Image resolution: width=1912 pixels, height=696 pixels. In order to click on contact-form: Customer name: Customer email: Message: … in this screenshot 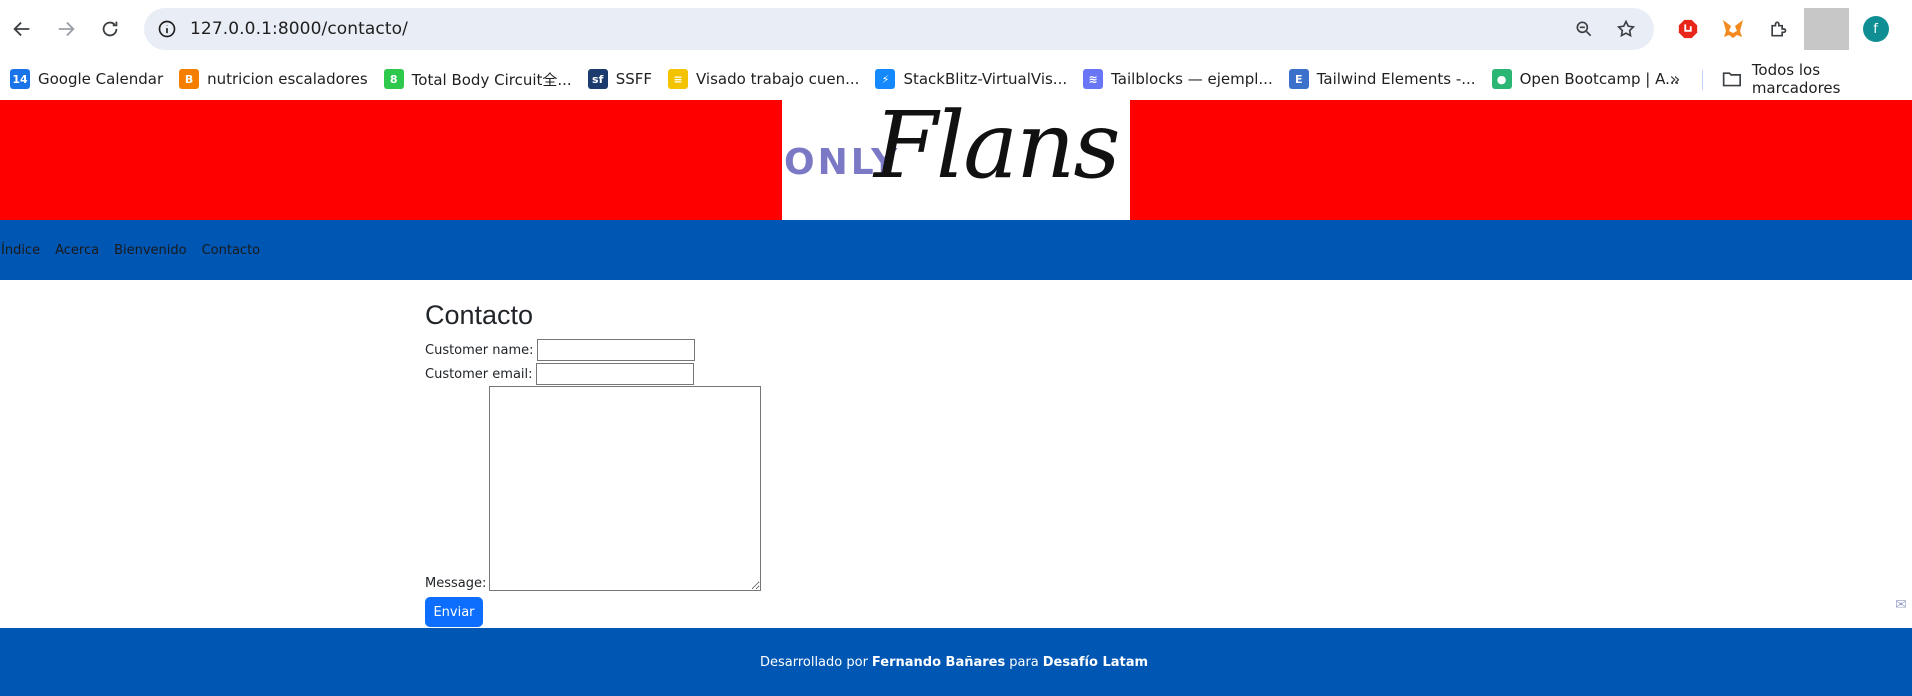, I will do `click(593, 482)`.